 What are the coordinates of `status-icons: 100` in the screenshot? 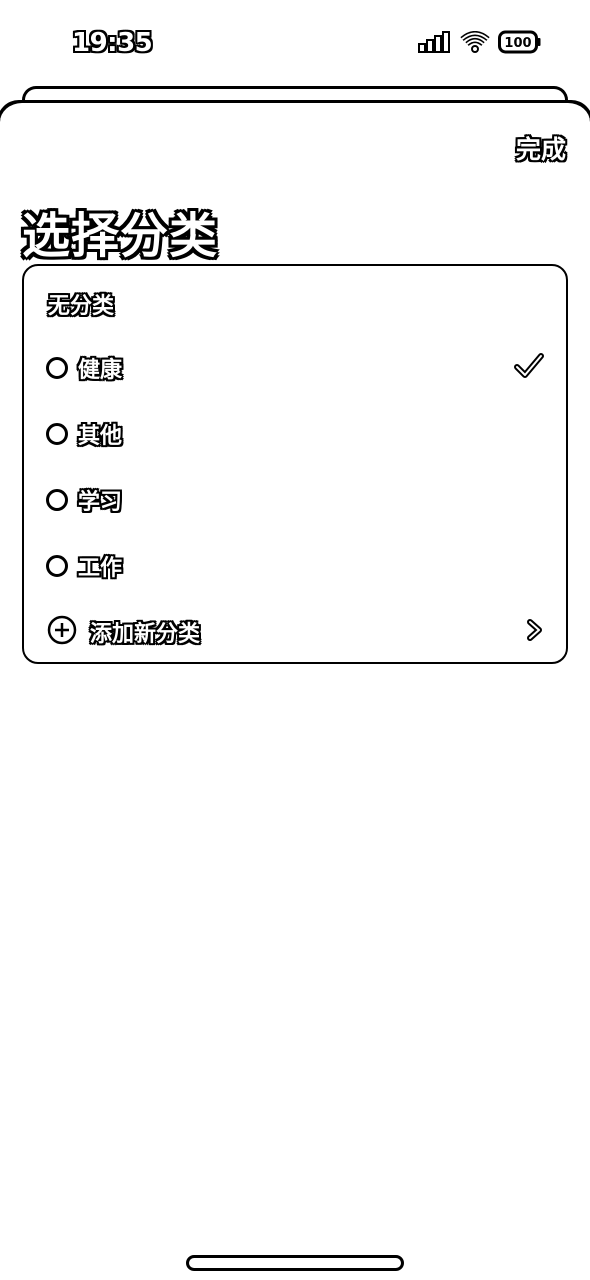 It's located at (480, 44).